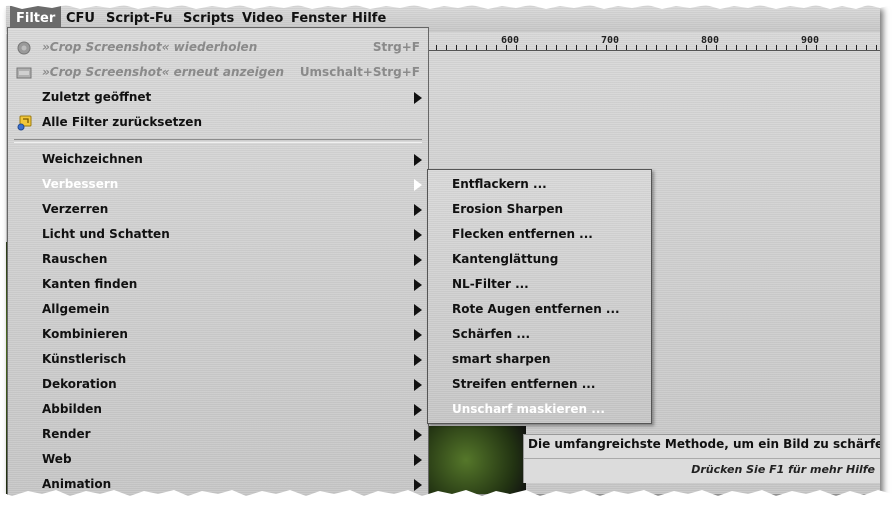 The height and width of the screenshot is (506, 892). I want to click on menu-item-render: Render, so click(218, 434).